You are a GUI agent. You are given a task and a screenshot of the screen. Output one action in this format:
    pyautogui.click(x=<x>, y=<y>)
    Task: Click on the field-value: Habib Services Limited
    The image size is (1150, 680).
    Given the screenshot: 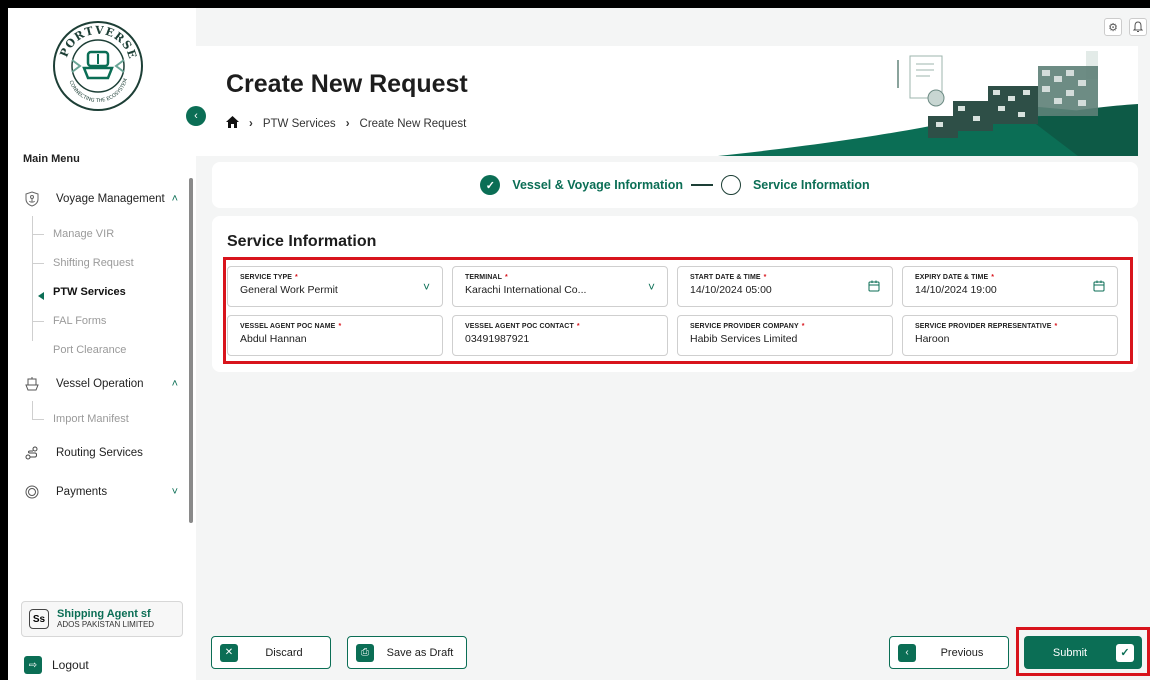 What is the action you would take?
    pyautogui.click(x=744, y=339)
    